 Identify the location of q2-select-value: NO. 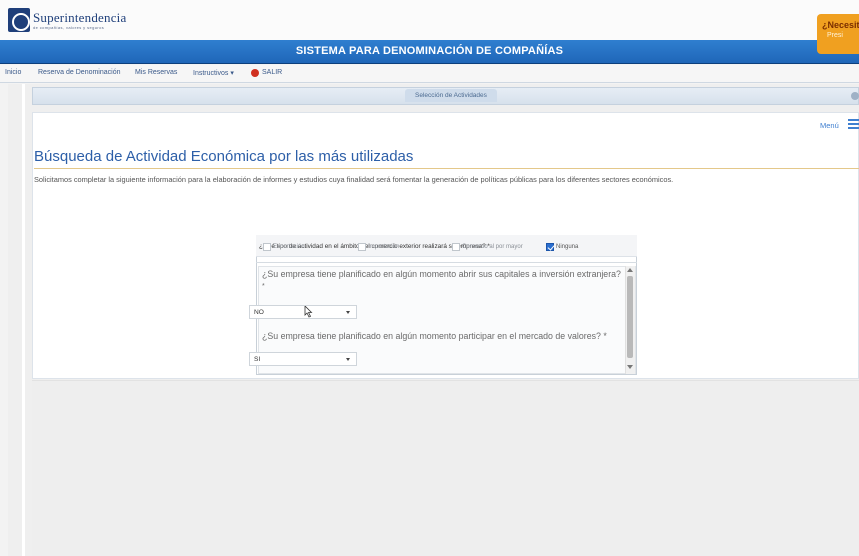
(259, 312).